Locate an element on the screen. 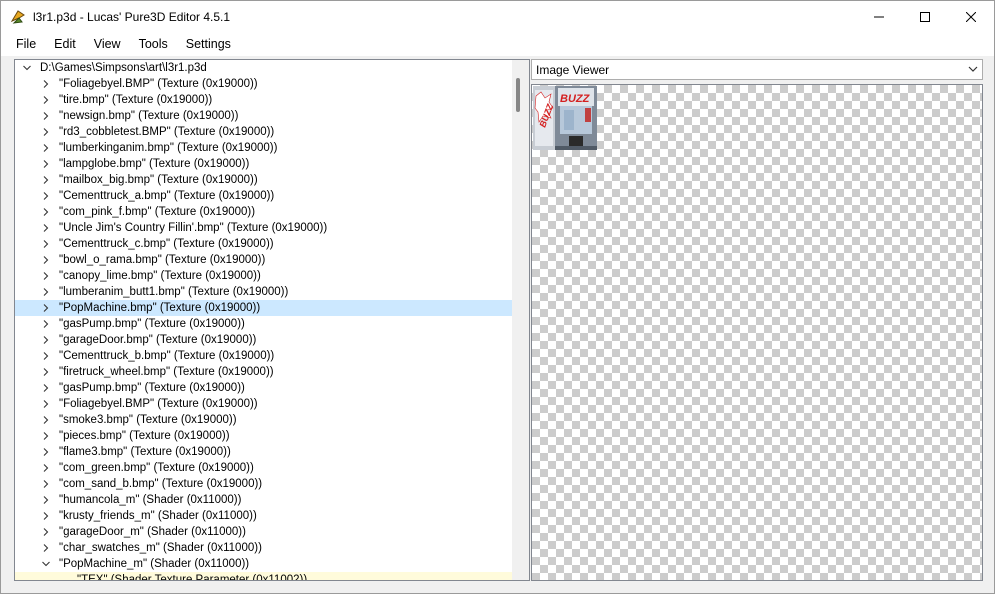 This screenshot has width=995, height=594. tree-item-label: "krusty_friends_m" (Shader (0x11000)) is located at coordinates (158, 516).